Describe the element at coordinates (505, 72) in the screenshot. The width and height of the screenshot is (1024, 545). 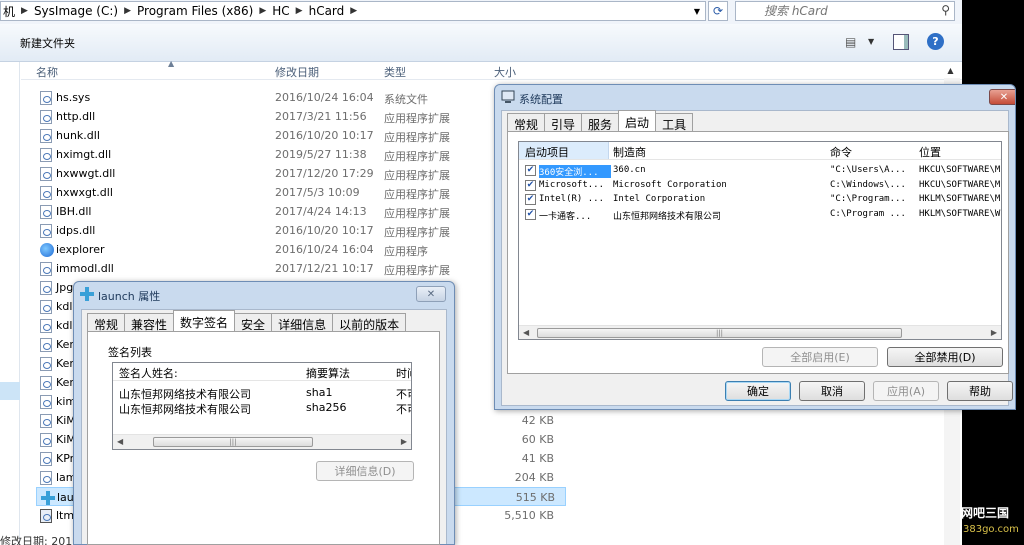
I see `column-size: 大小` at that location.